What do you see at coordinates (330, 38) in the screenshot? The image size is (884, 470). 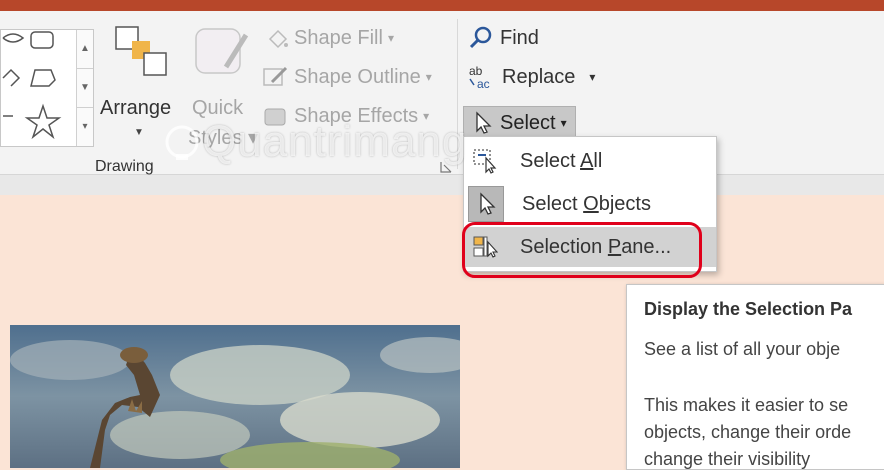 I see `shape-fill-button: Shape Fill ▾` at bounding box center [330, 38].